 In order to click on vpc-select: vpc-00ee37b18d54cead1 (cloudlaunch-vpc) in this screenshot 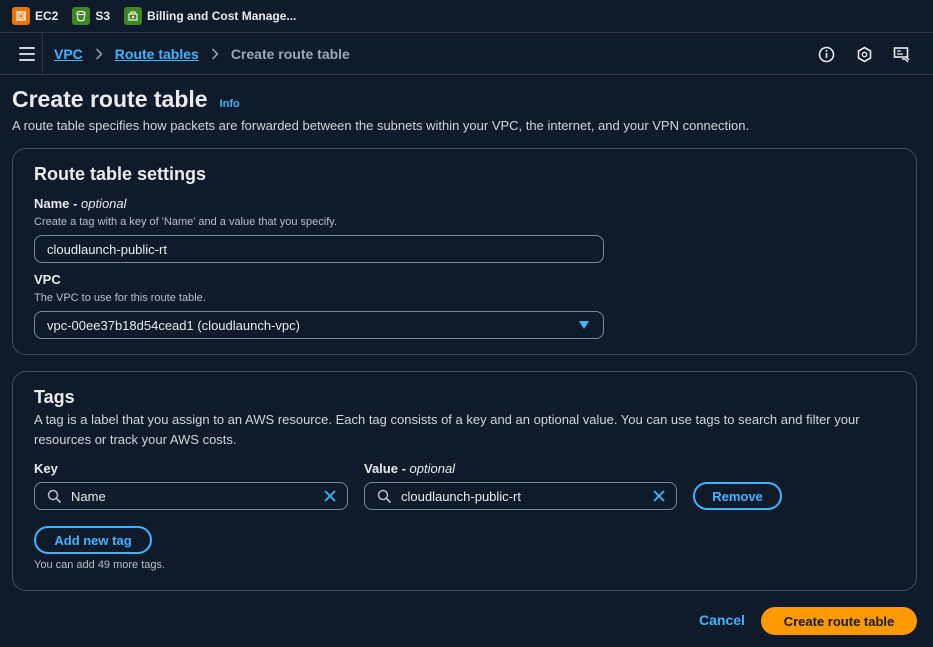, I will do `click(319, 325)`.